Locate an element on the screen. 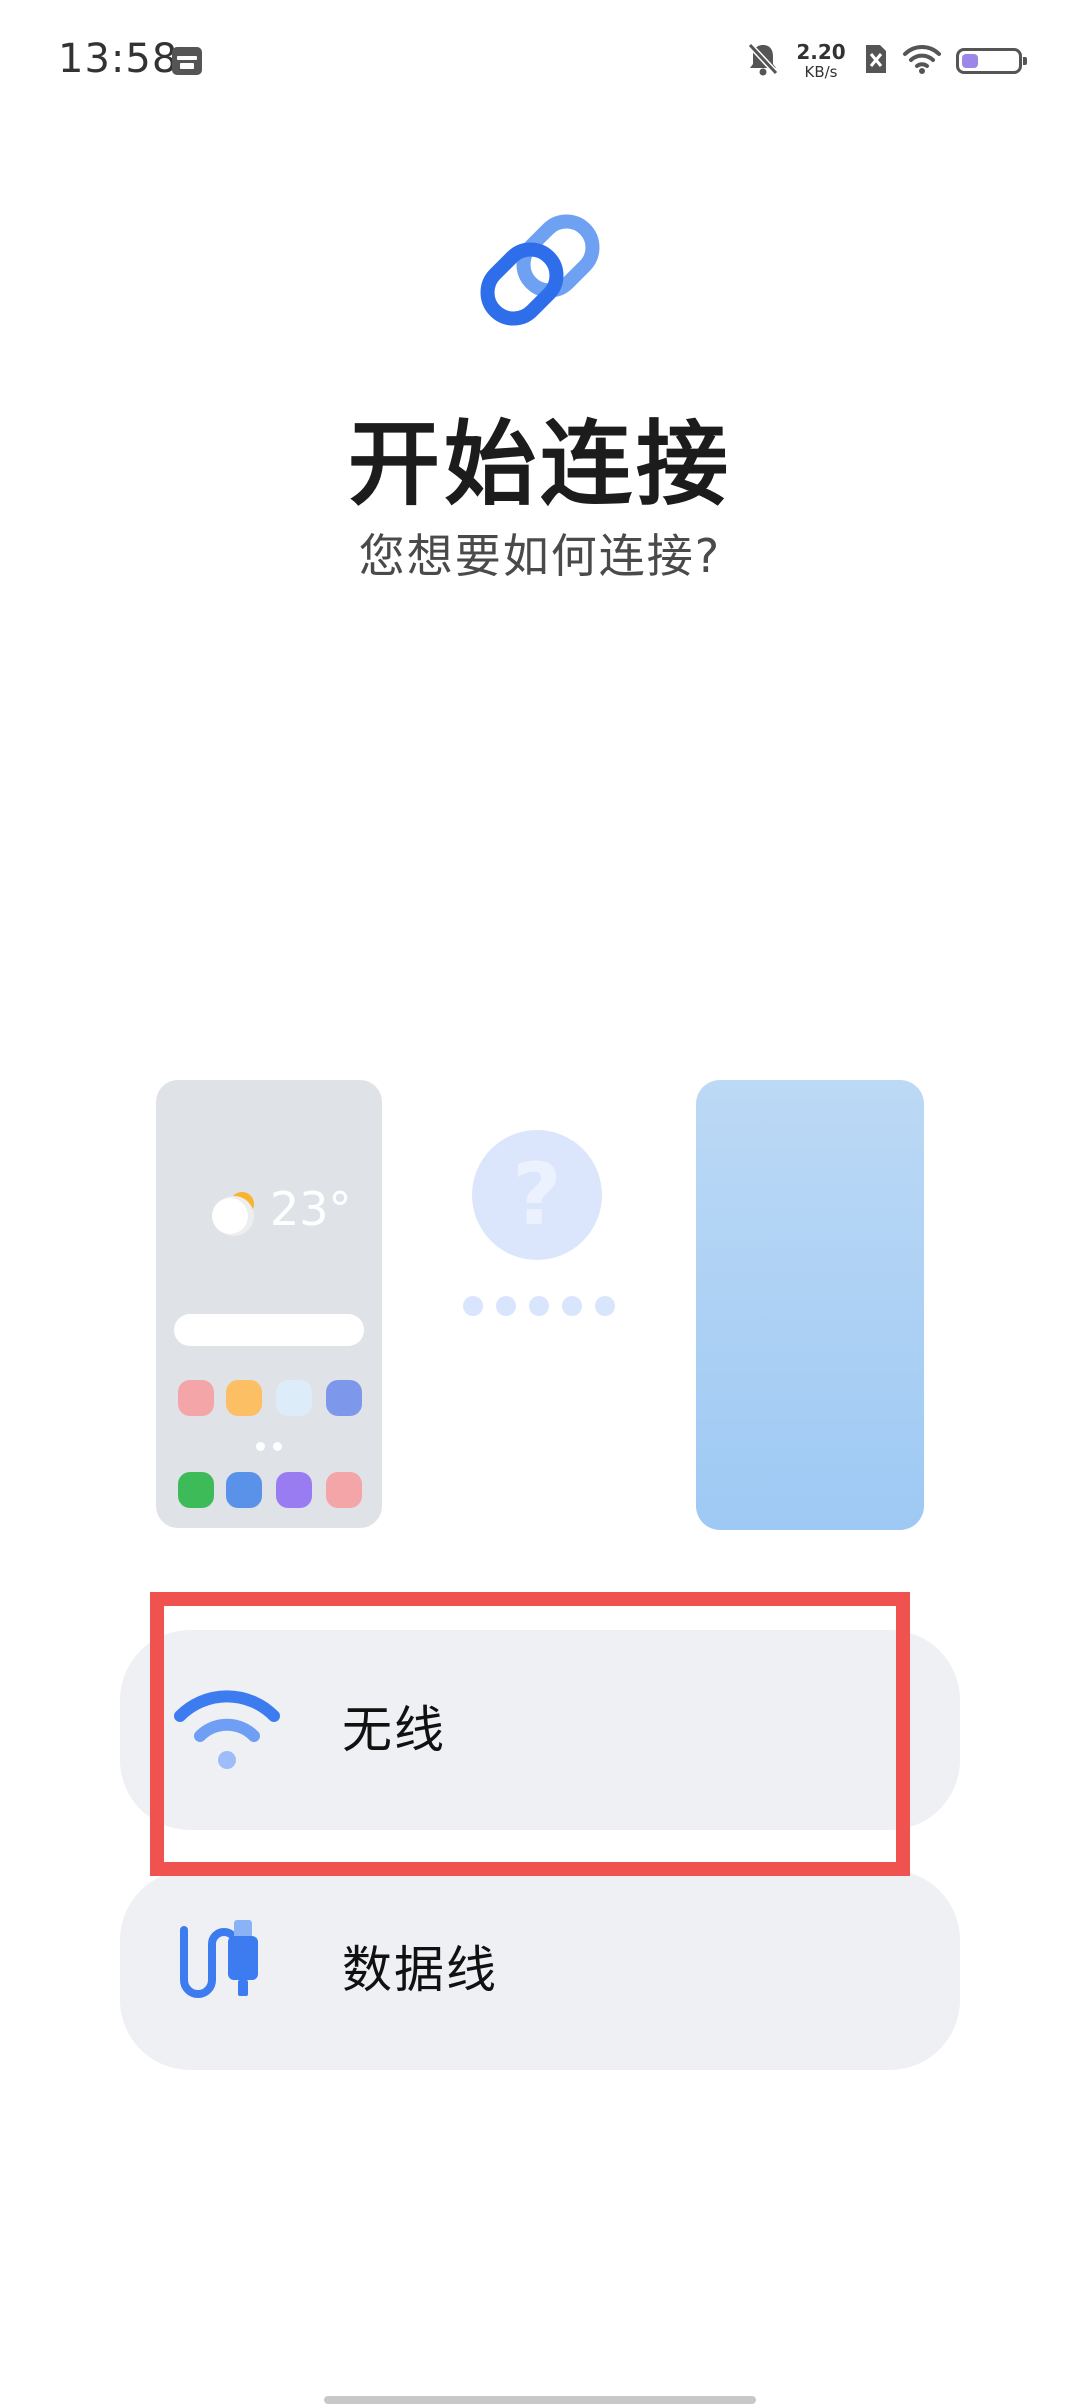 Image resolution: width=1080 pixels, height=2408 pixels. weather-widget: 23° is located at coordinates (280, 1212).